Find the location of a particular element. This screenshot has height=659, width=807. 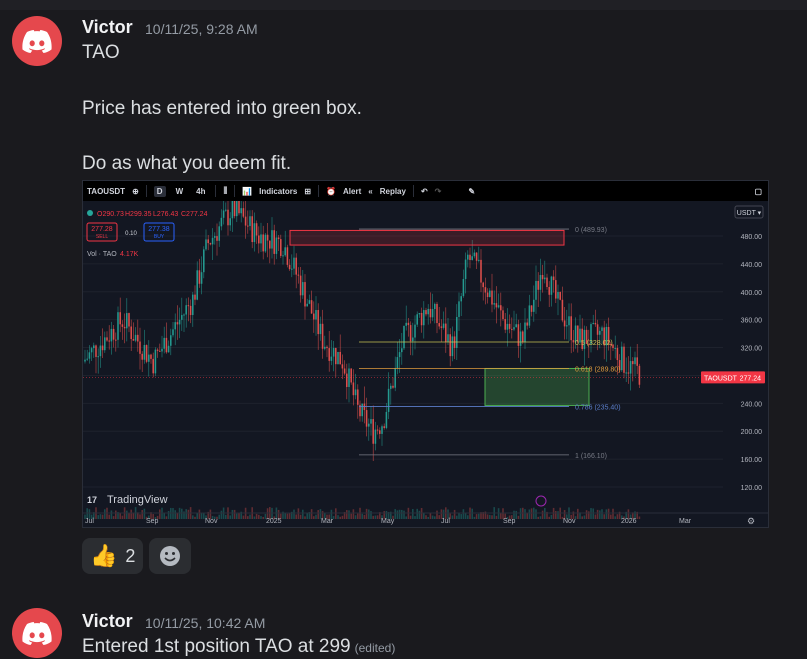

fullscreen-icon: ▢ is located at coordinates (758, 191).